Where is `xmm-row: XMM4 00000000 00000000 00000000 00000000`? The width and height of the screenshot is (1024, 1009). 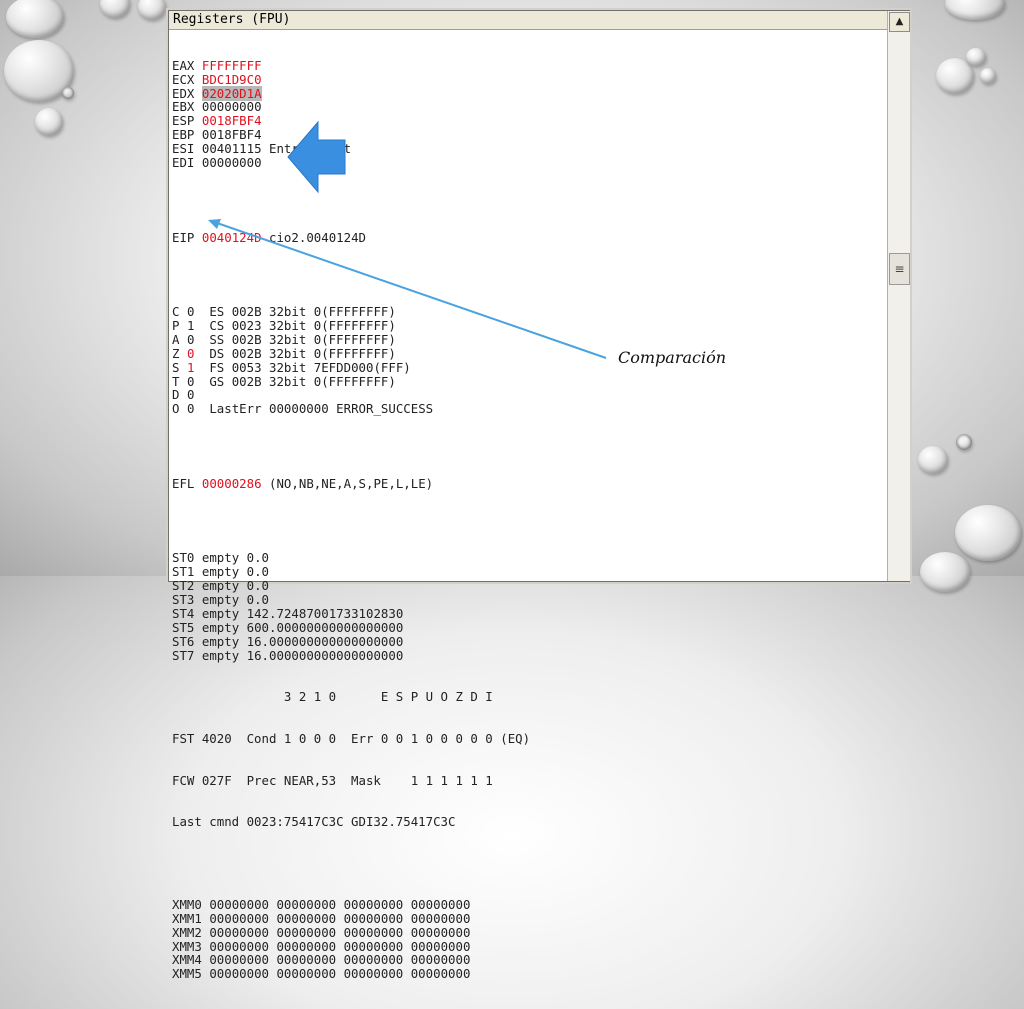
xmm-row: XMM4 00000000 00000000 00000000 00000000 is located at coordinates (528, 960).